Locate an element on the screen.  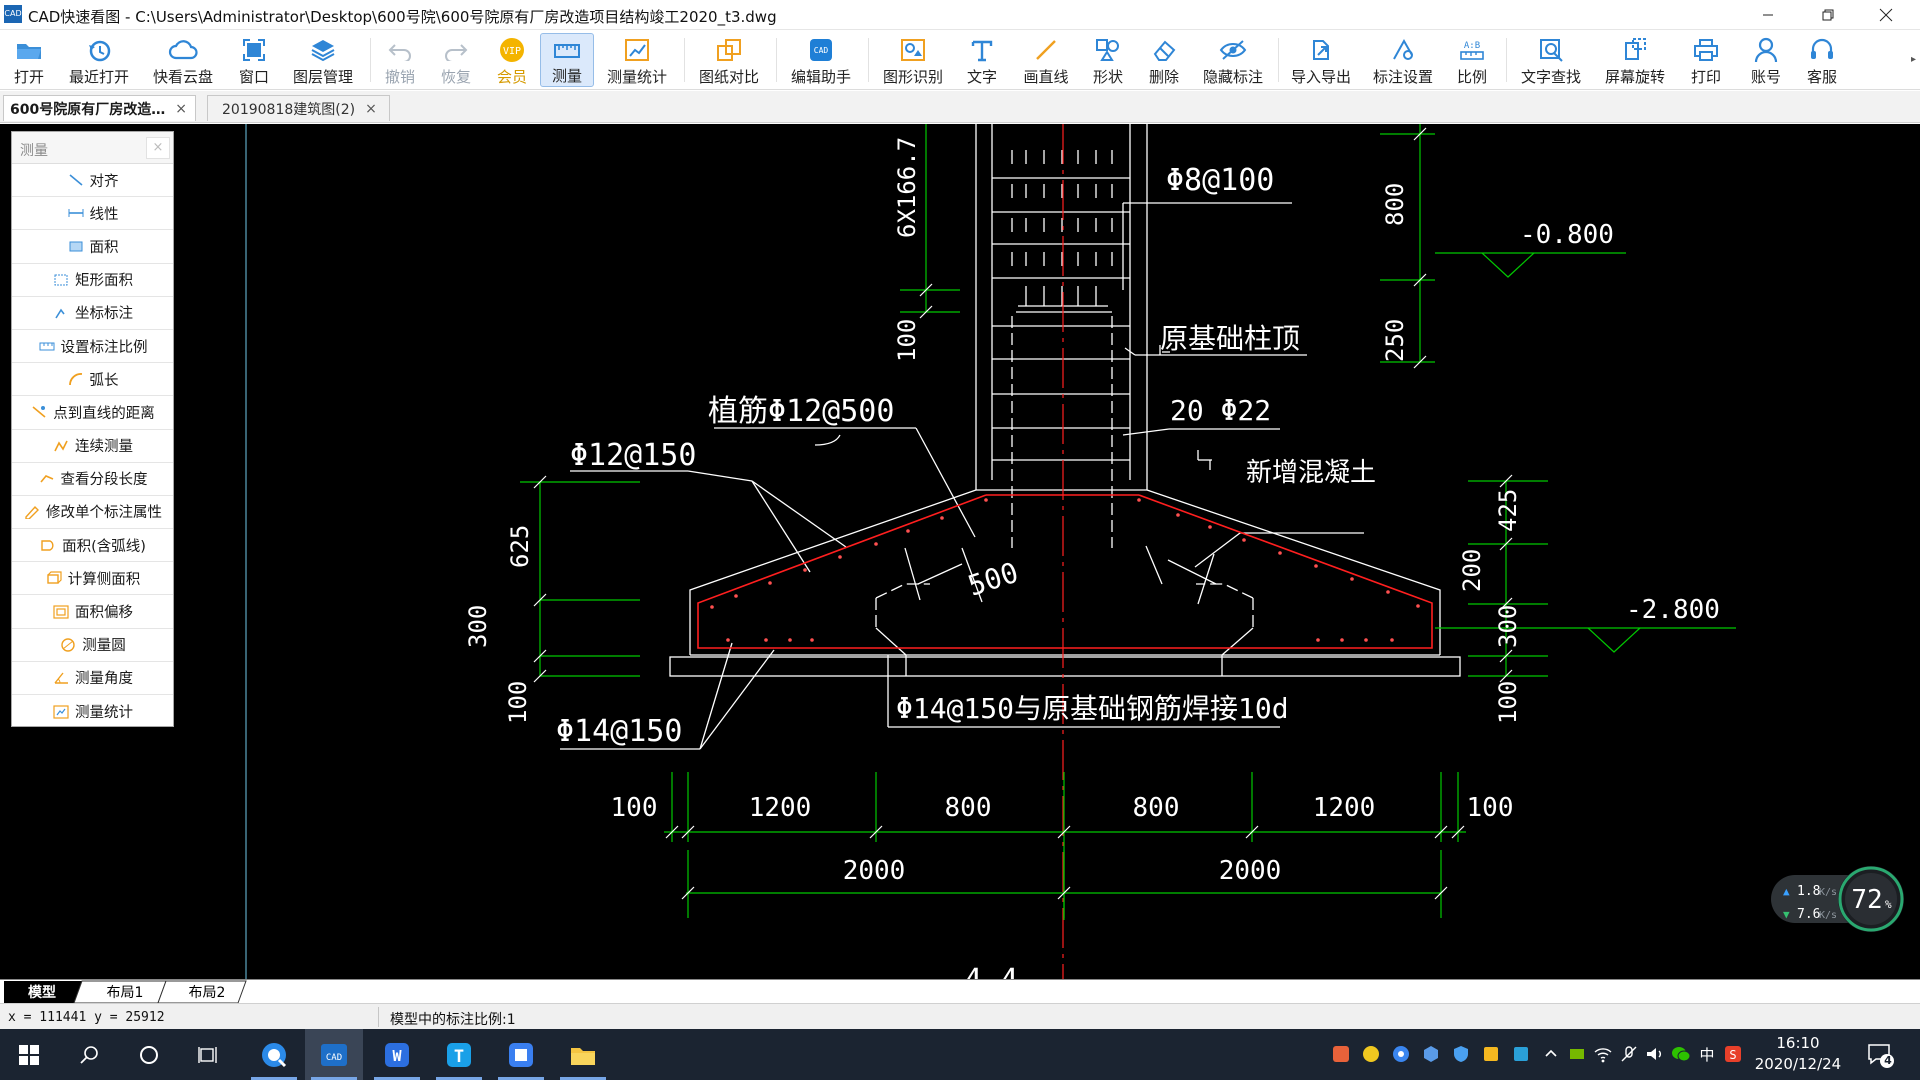
taskbar-browser is located at coordinates (274, 1054).